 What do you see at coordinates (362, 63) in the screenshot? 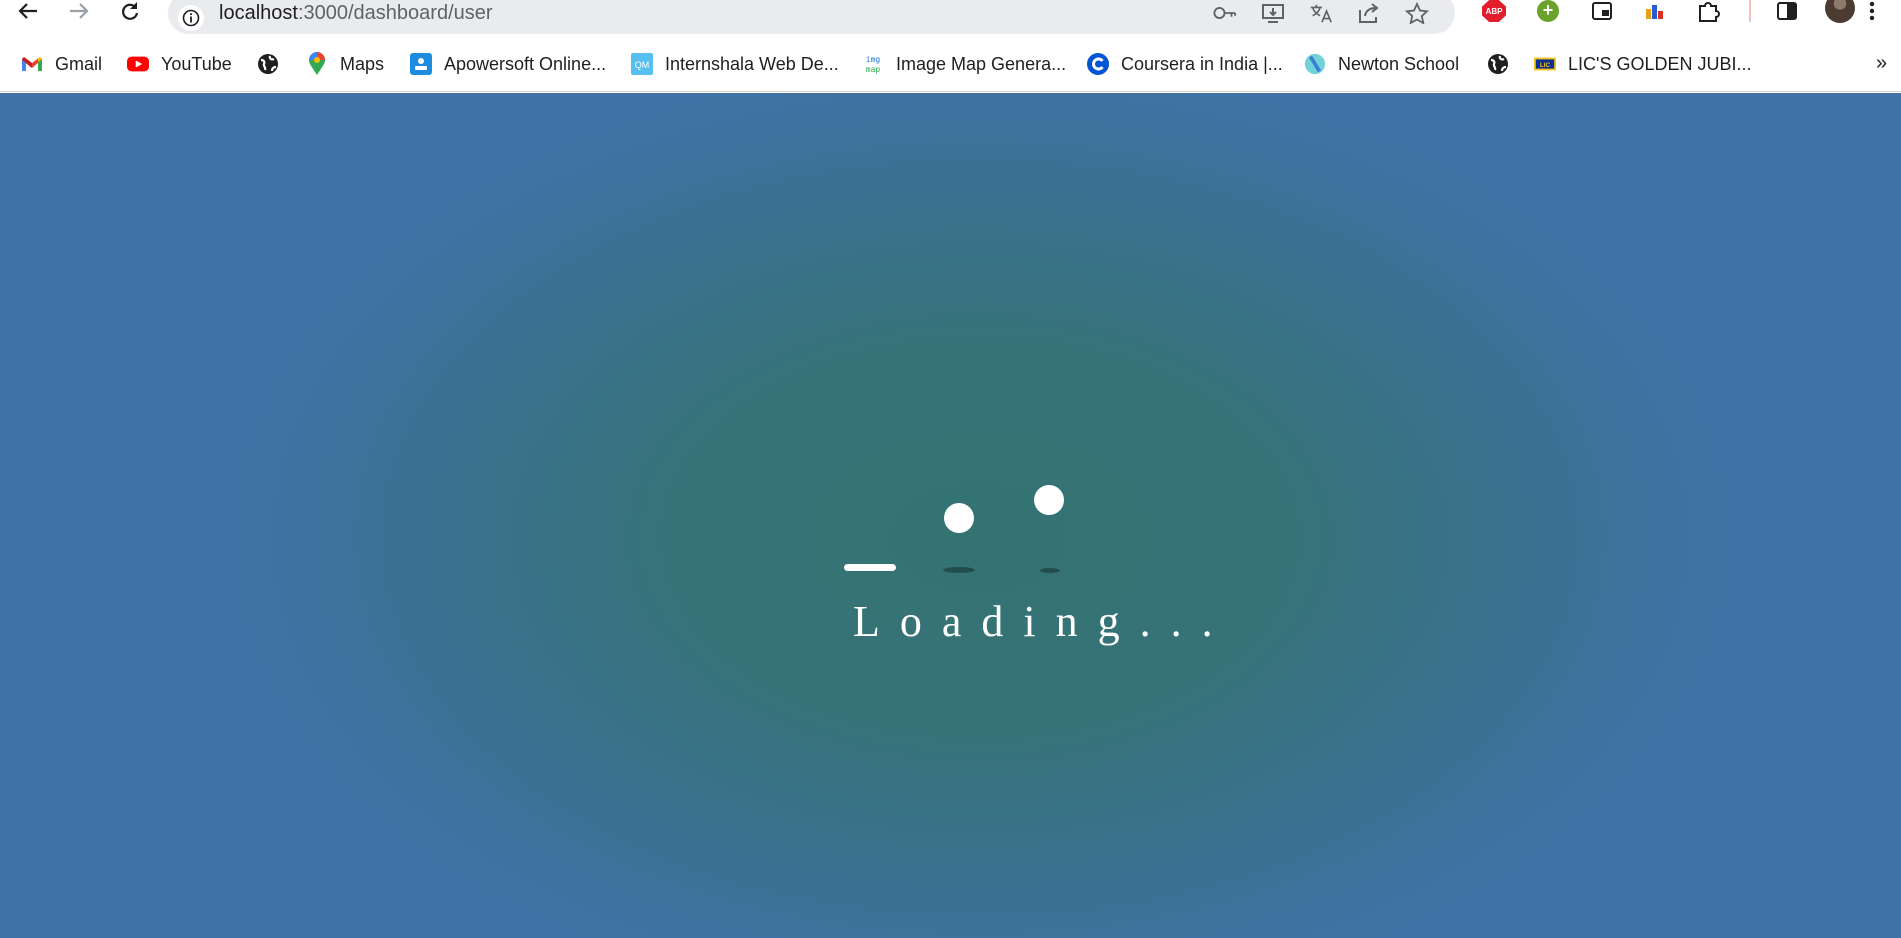
I see `bookmark-label: Maps` at bounding box center [362, 63].